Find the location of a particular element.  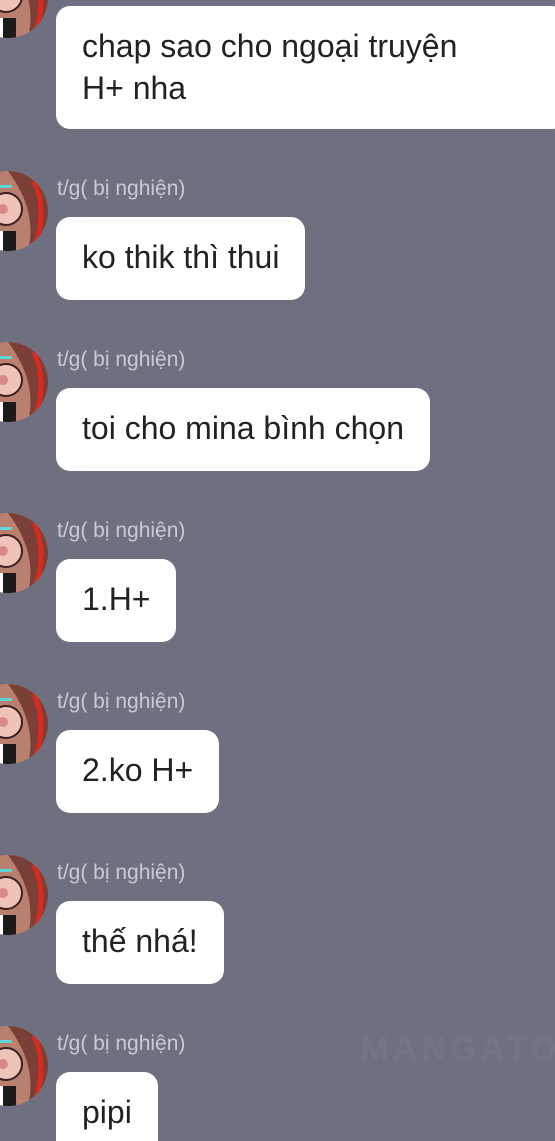

message-bubble: ko thik thì thui is located at coordinates (181, 258).